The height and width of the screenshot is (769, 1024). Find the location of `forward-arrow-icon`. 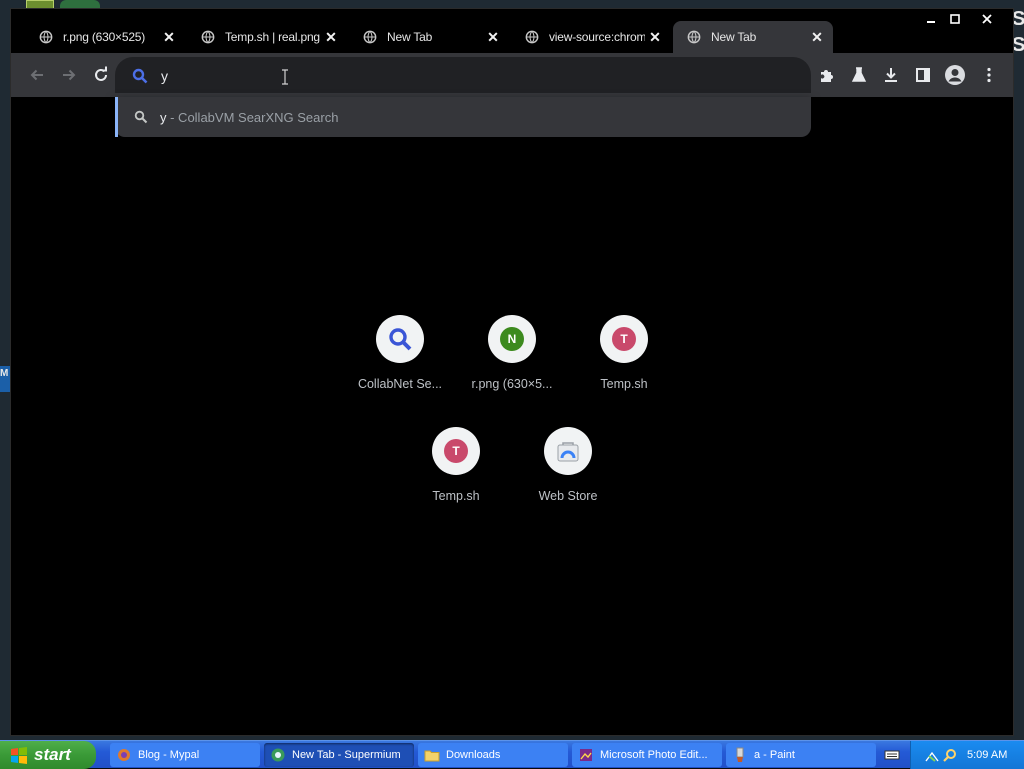

forward-arrow-icon is located at coordinates (69, 75).